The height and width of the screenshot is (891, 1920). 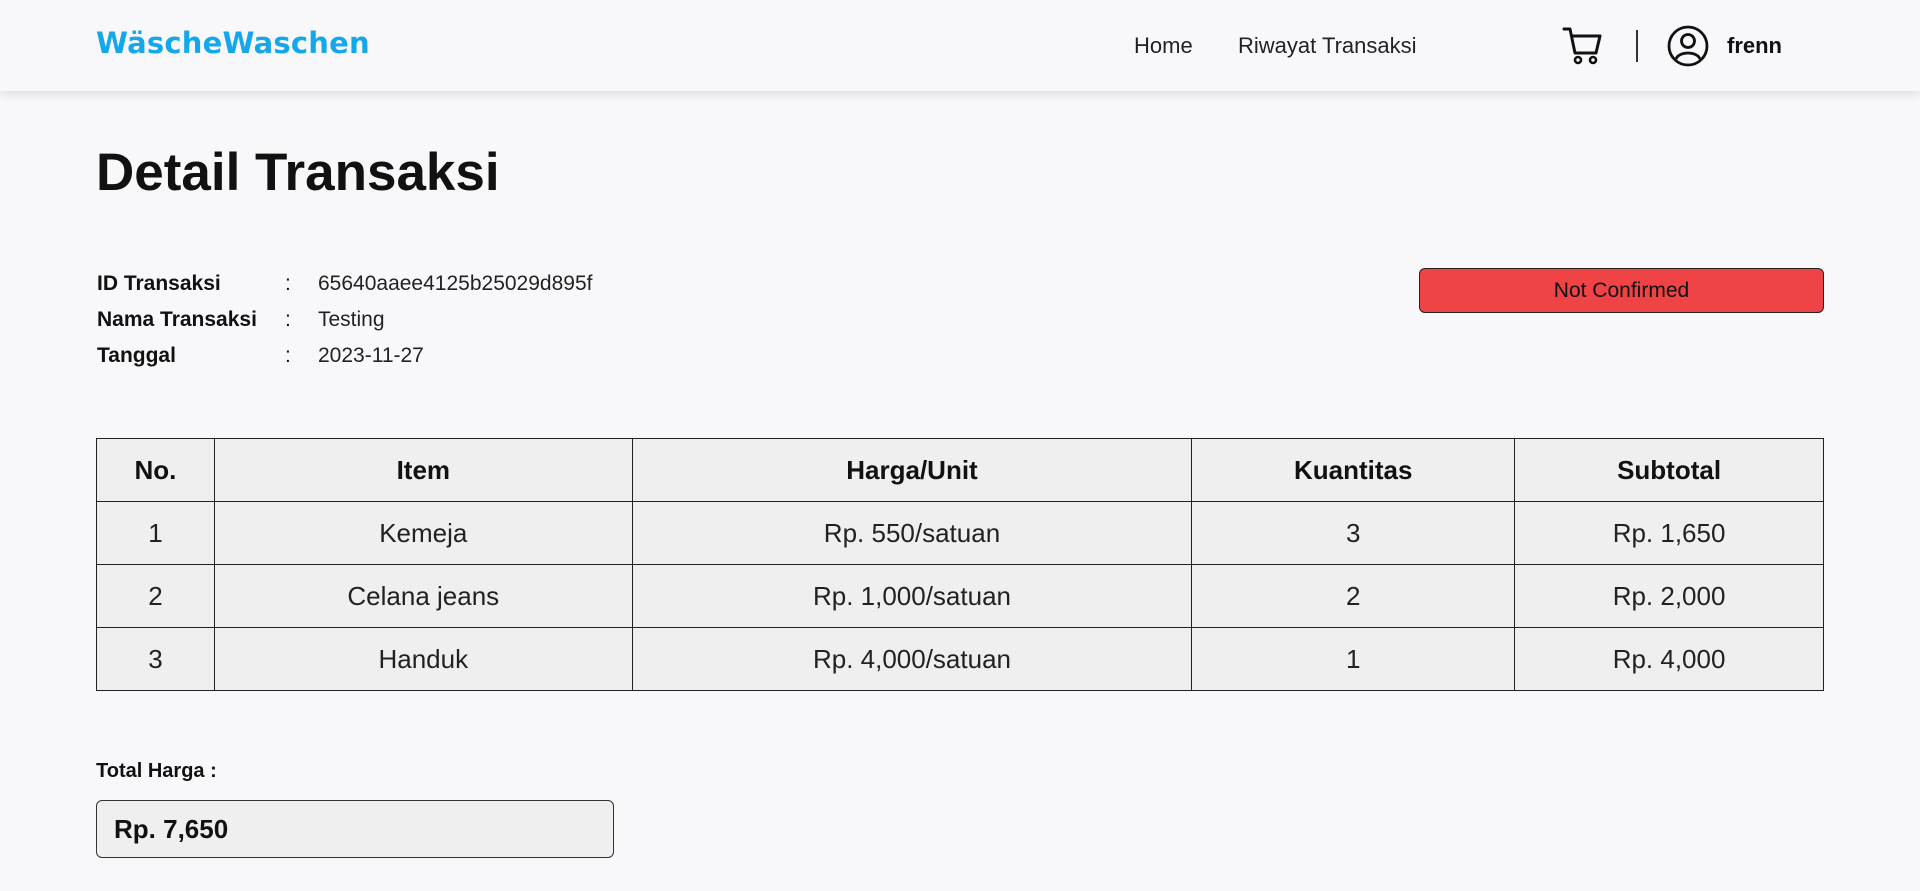 I want to click on page-title: Detail Transaksi, so click(x=298, y=172).